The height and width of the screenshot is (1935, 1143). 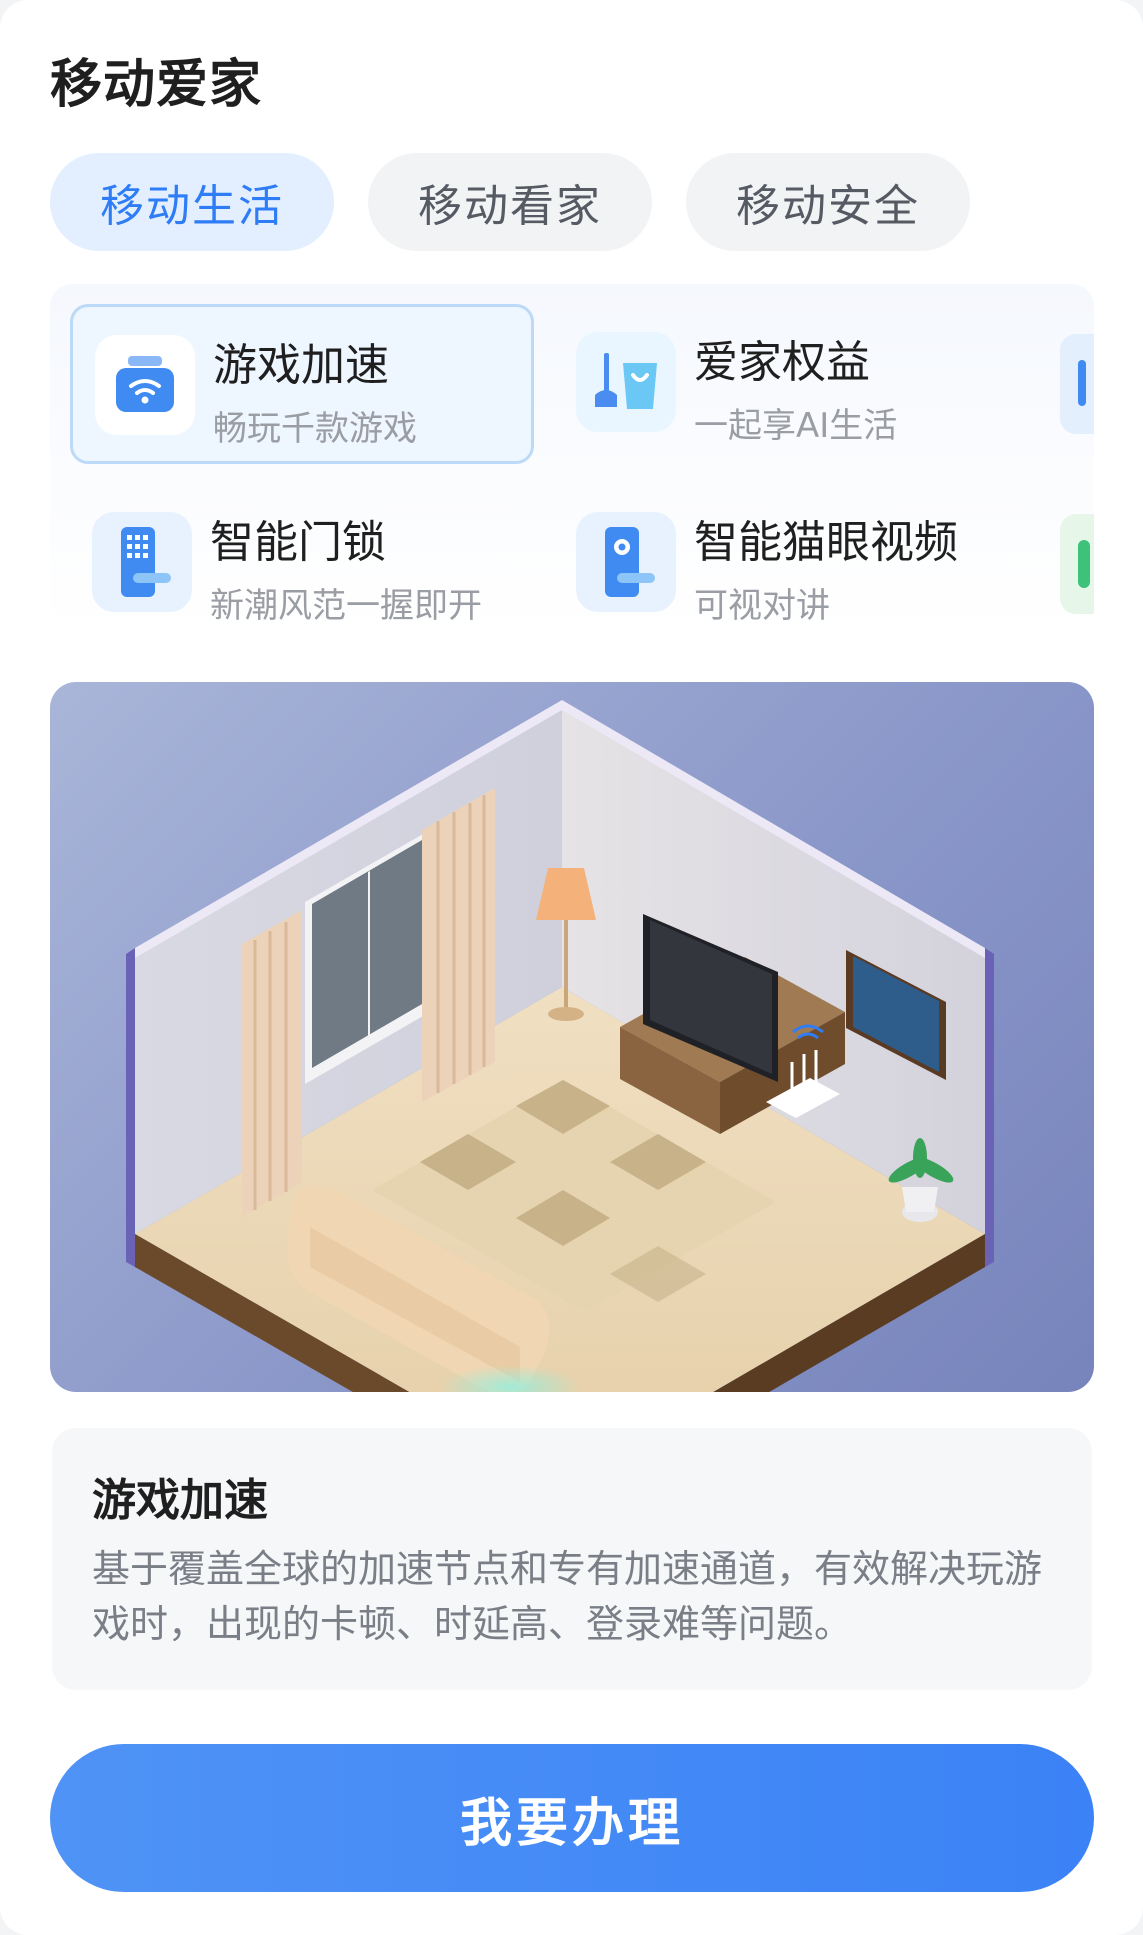 I want to click on tab-mobile-home-watch: 移动看家, so click(x=510, y=202).